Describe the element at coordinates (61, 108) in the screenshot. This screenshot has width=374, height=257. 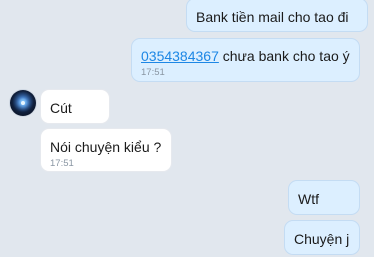
I see `message-text: Cút` at that location.